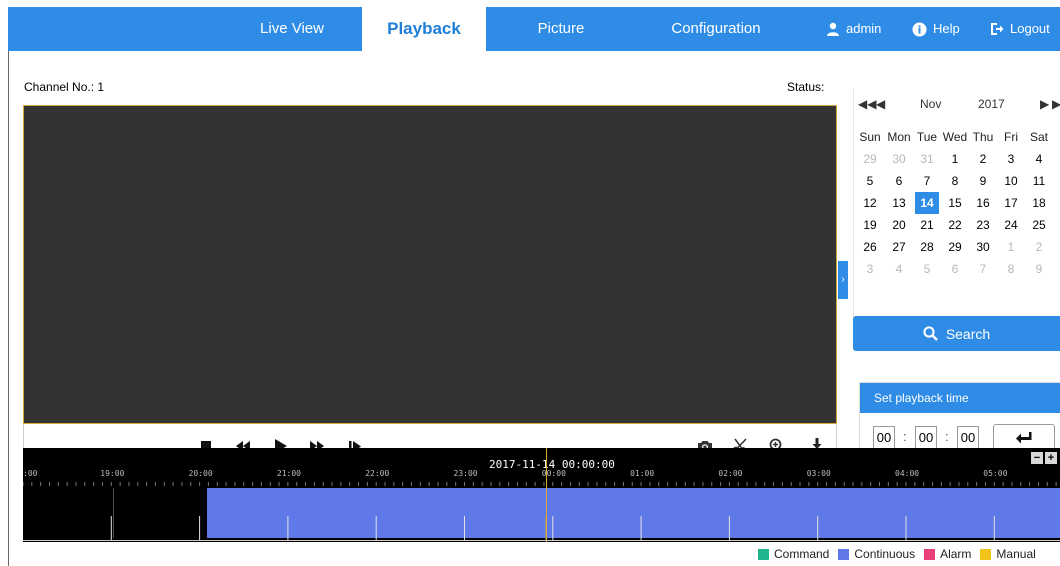 This screenshot has height=566, width=1060. Describe the element at coordinates (1039, 225) in the screenshot. I see `calendar-day: 25` at that location.